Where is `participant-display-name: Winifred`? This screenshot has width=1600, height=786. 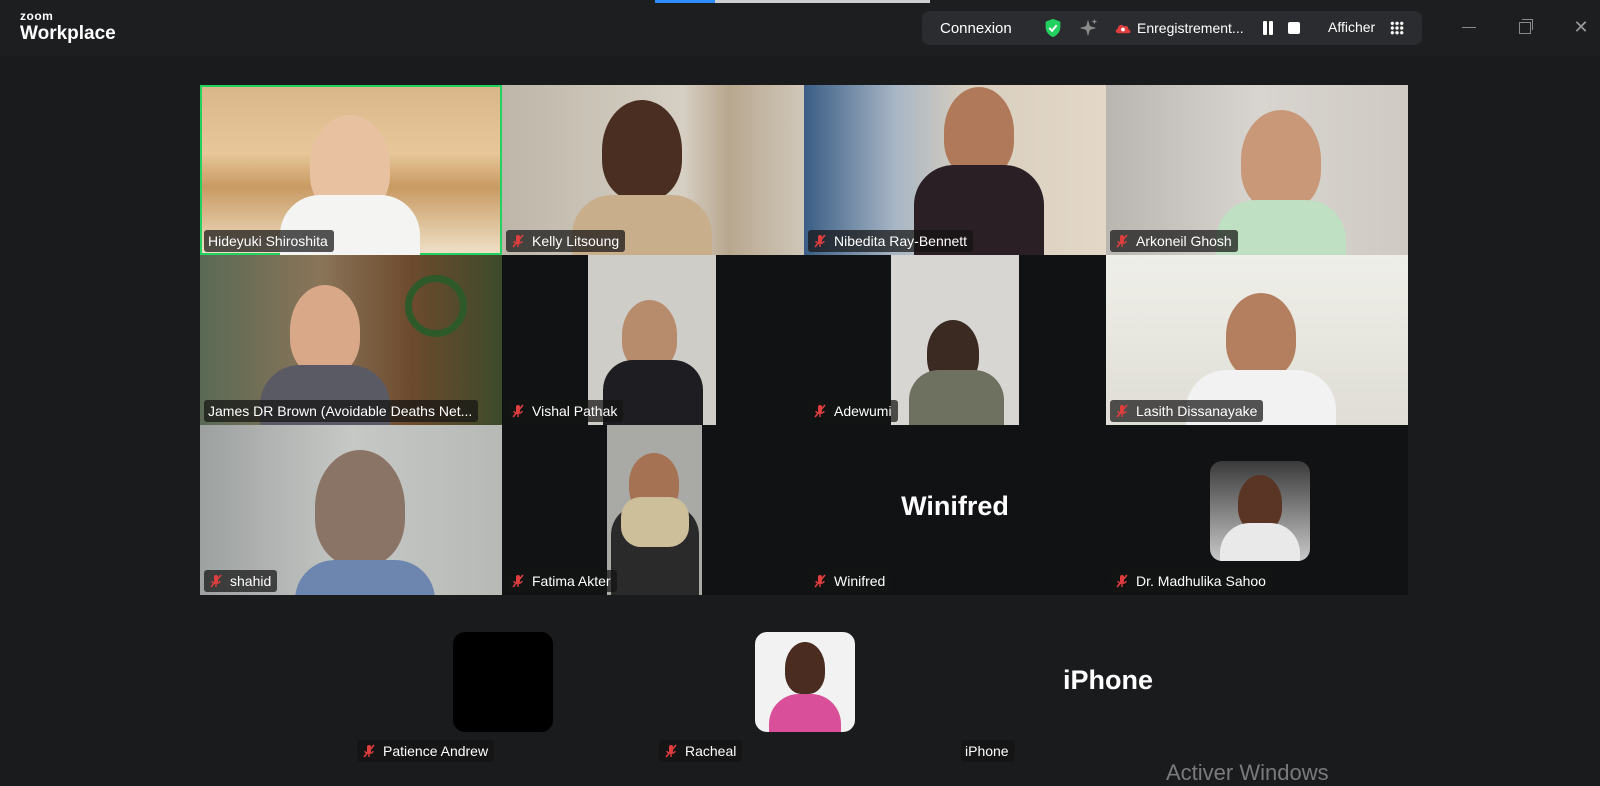
participant-display-name: Winifred is located at coordinates (955, 506).